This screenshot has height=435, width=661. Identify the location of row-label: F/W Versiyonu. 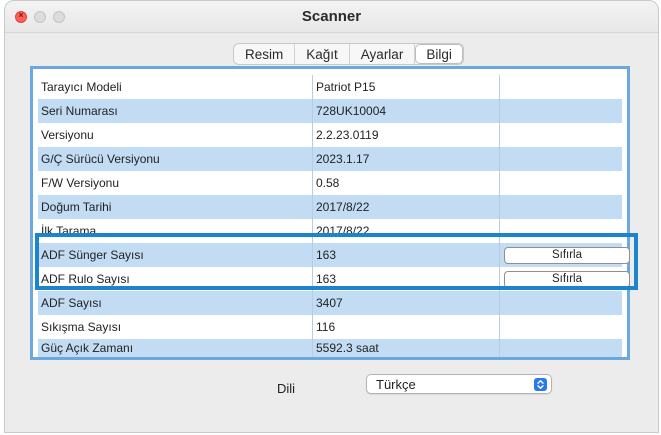
(175, 183).